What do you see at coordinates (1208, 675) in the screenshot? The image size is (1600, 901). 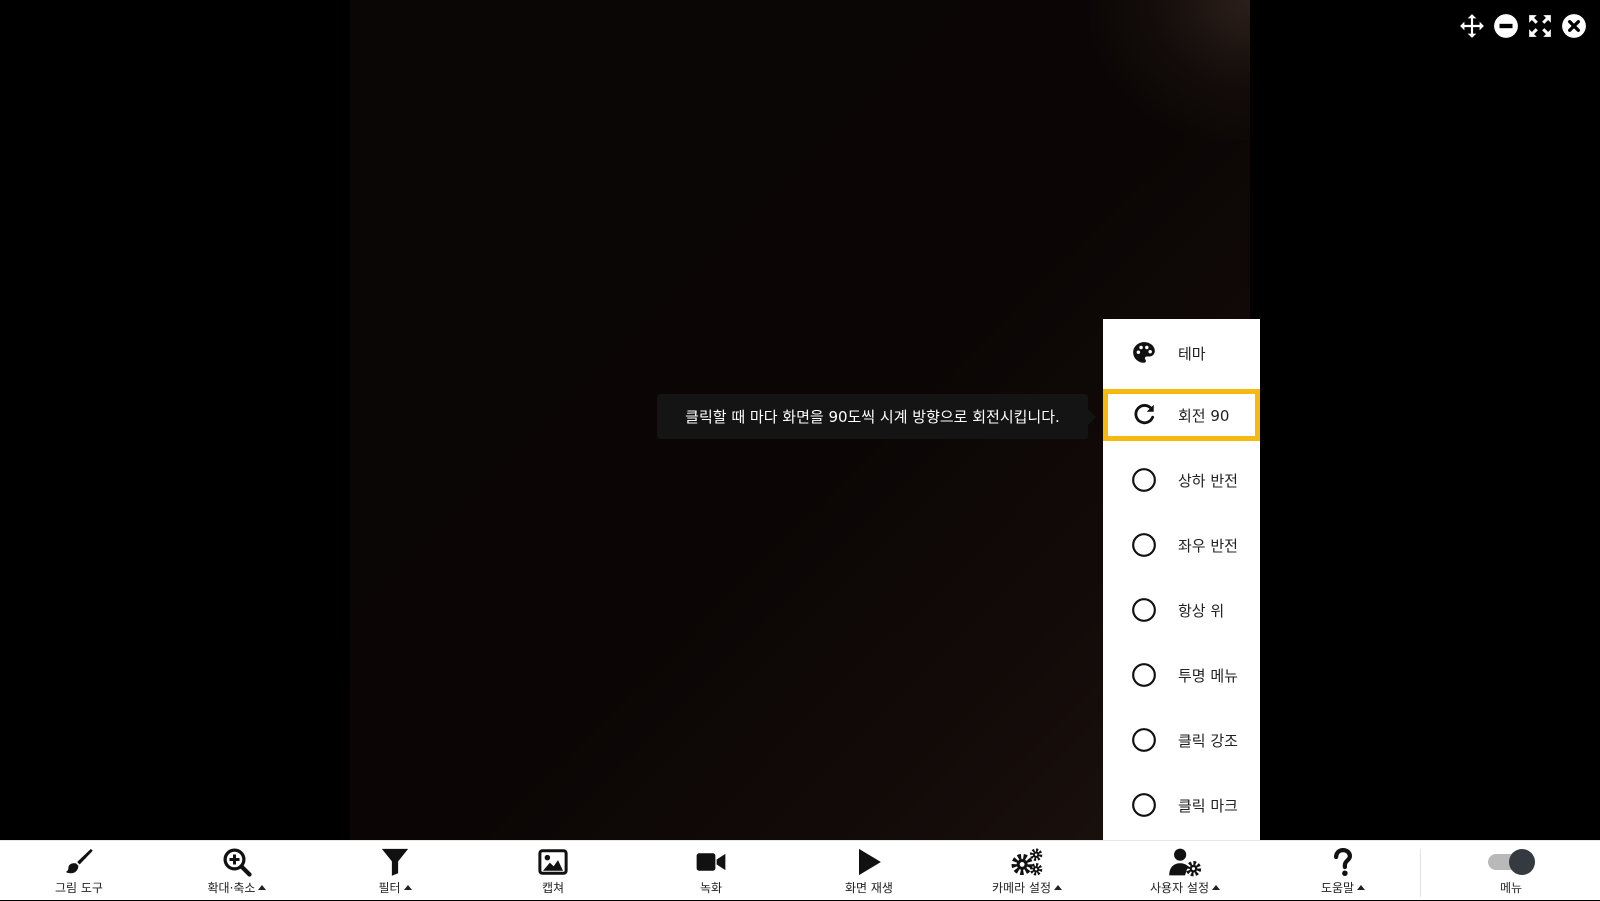 I see `menu-label-transparent-menu: 투명 메뉴` at bounding box center [1208, 675].